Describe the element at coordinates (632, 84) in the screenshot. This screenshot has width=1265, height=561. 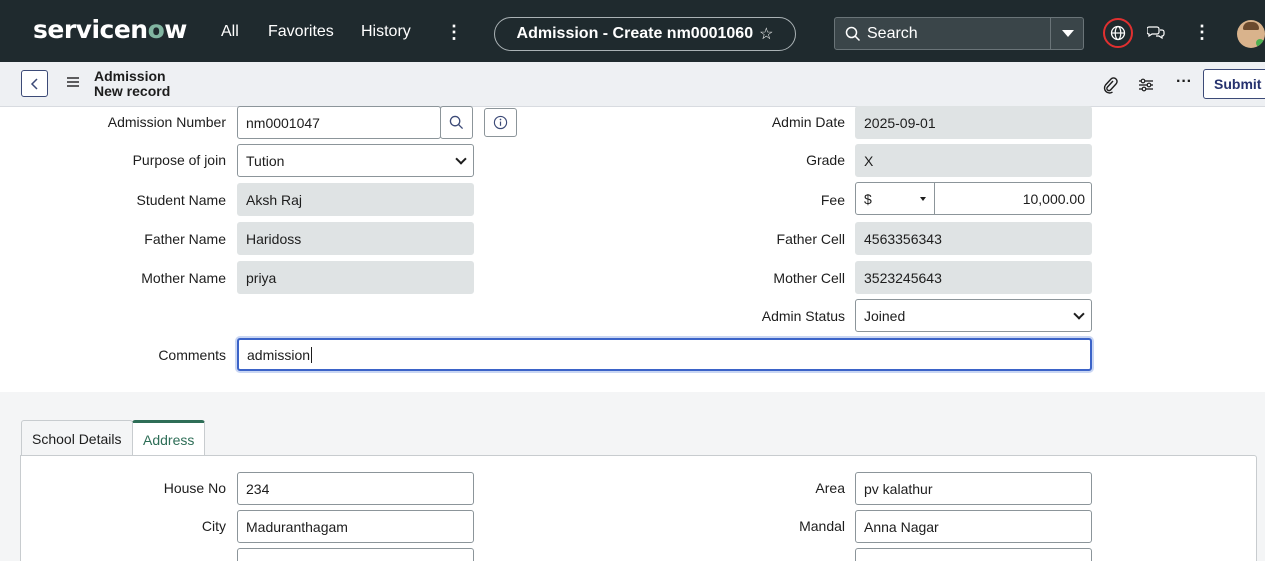
I see `form-header: Admission New record ··· Submit` at that location.